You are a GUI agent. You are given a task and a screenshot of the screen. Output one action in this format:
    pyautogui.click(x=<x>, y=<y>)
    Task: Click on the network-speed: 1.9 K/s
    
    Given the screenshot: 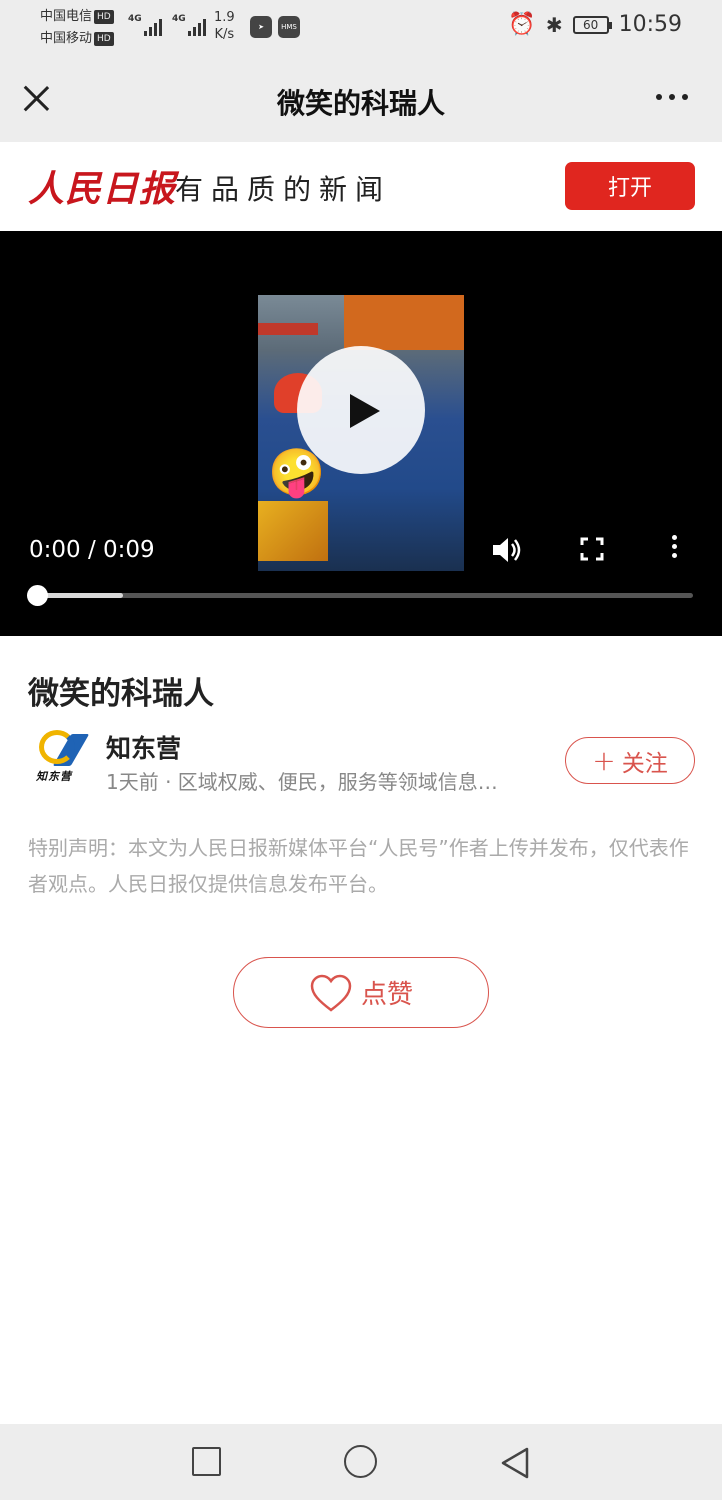 What is the action you would take?
    pyautogui.click(x=224, y=26)
    